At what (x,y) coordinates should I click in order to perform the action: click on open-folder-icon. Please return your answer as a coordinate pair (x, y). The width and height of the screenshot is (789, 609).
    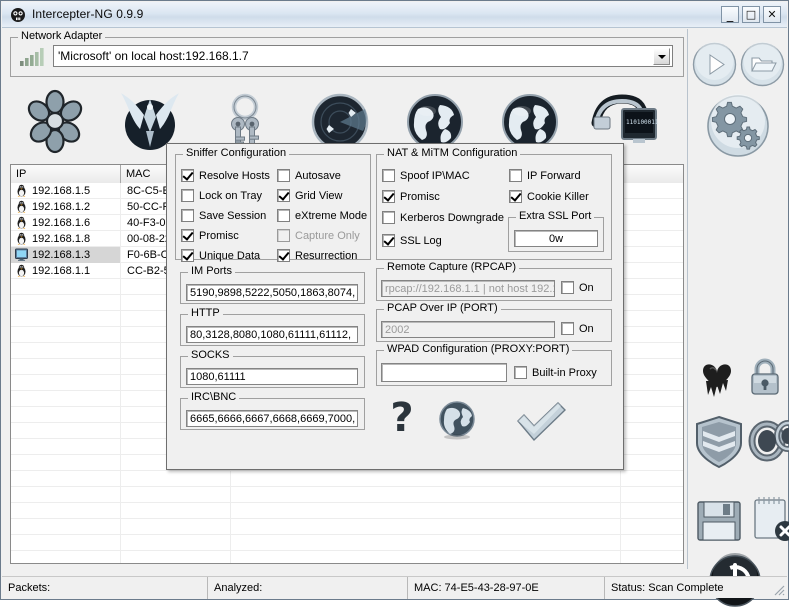
    Looking at the image, I should click on (762, 64).